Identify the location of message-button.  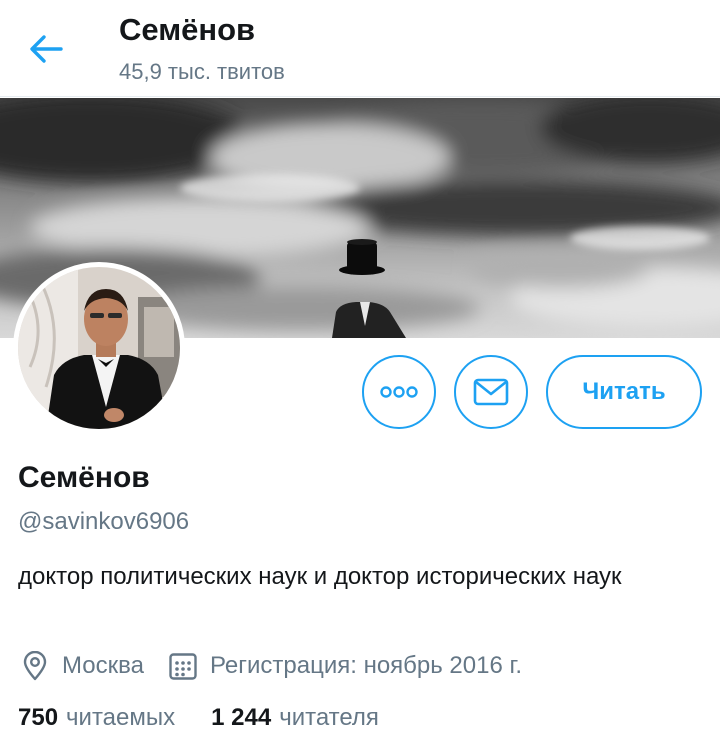
(491, 392).